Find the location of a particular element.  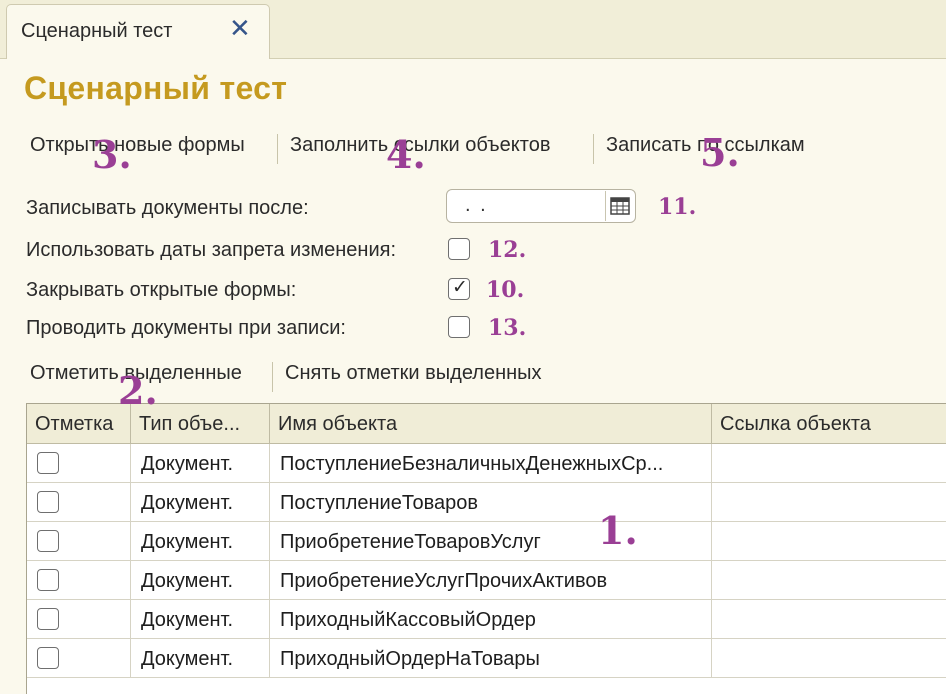

name-cell: ПриобретениеУслугПрочихАктивов is located at coordinates (491, 580).